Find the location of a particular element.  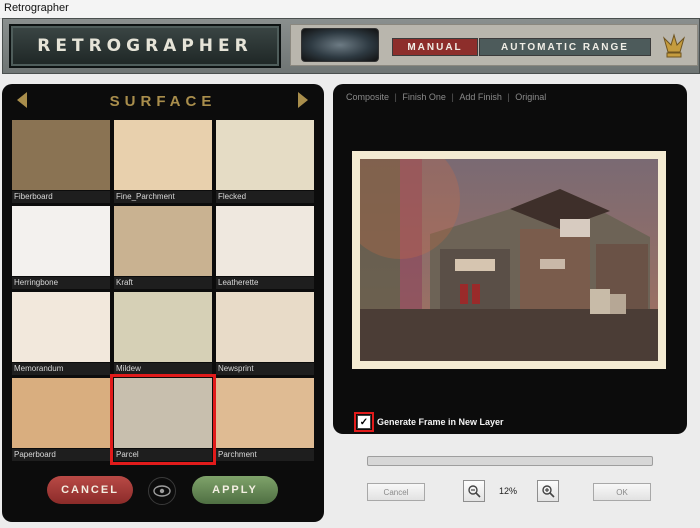

tab-finish-one: Finish One is located at coordinates (424, 97).